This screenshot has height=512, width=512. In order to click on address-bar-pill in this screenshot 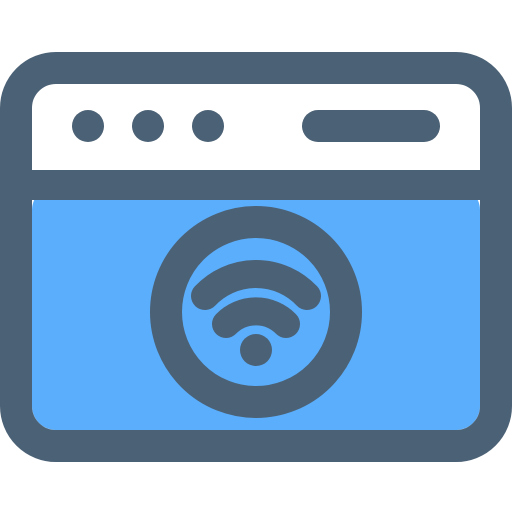, I will do `click(371, 126)`.